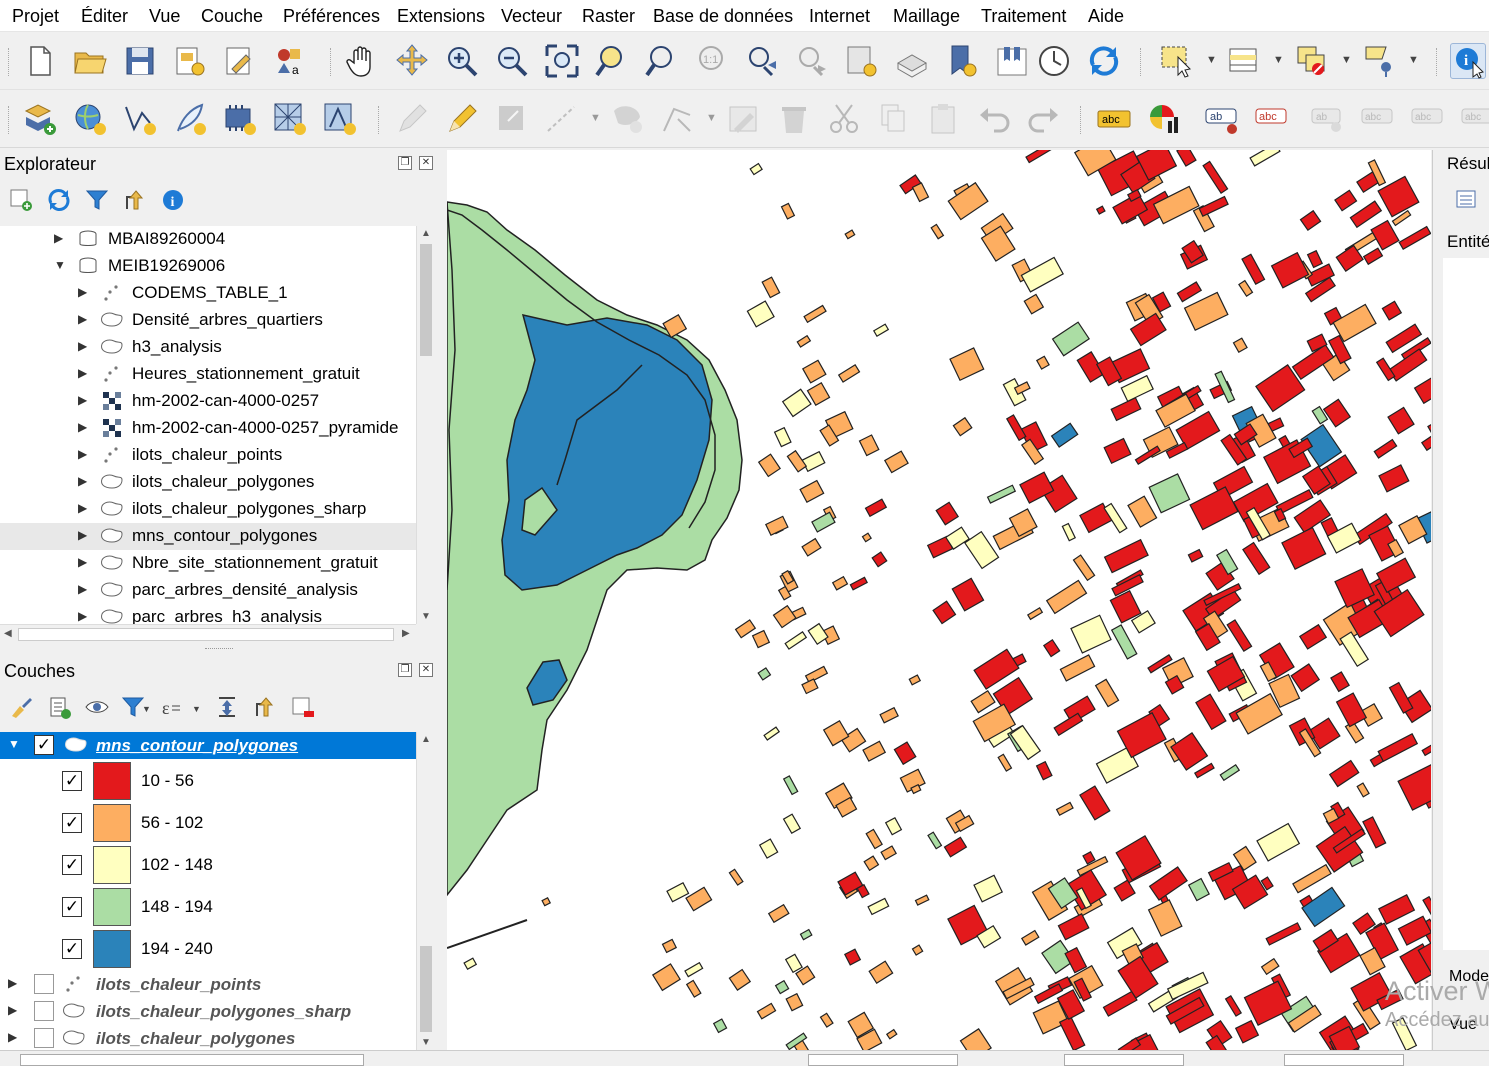 The width and height of the screenshot is (1489, 1066). I want to click on legend-class-row: ✓ 10 - 56, so click(208, 781).